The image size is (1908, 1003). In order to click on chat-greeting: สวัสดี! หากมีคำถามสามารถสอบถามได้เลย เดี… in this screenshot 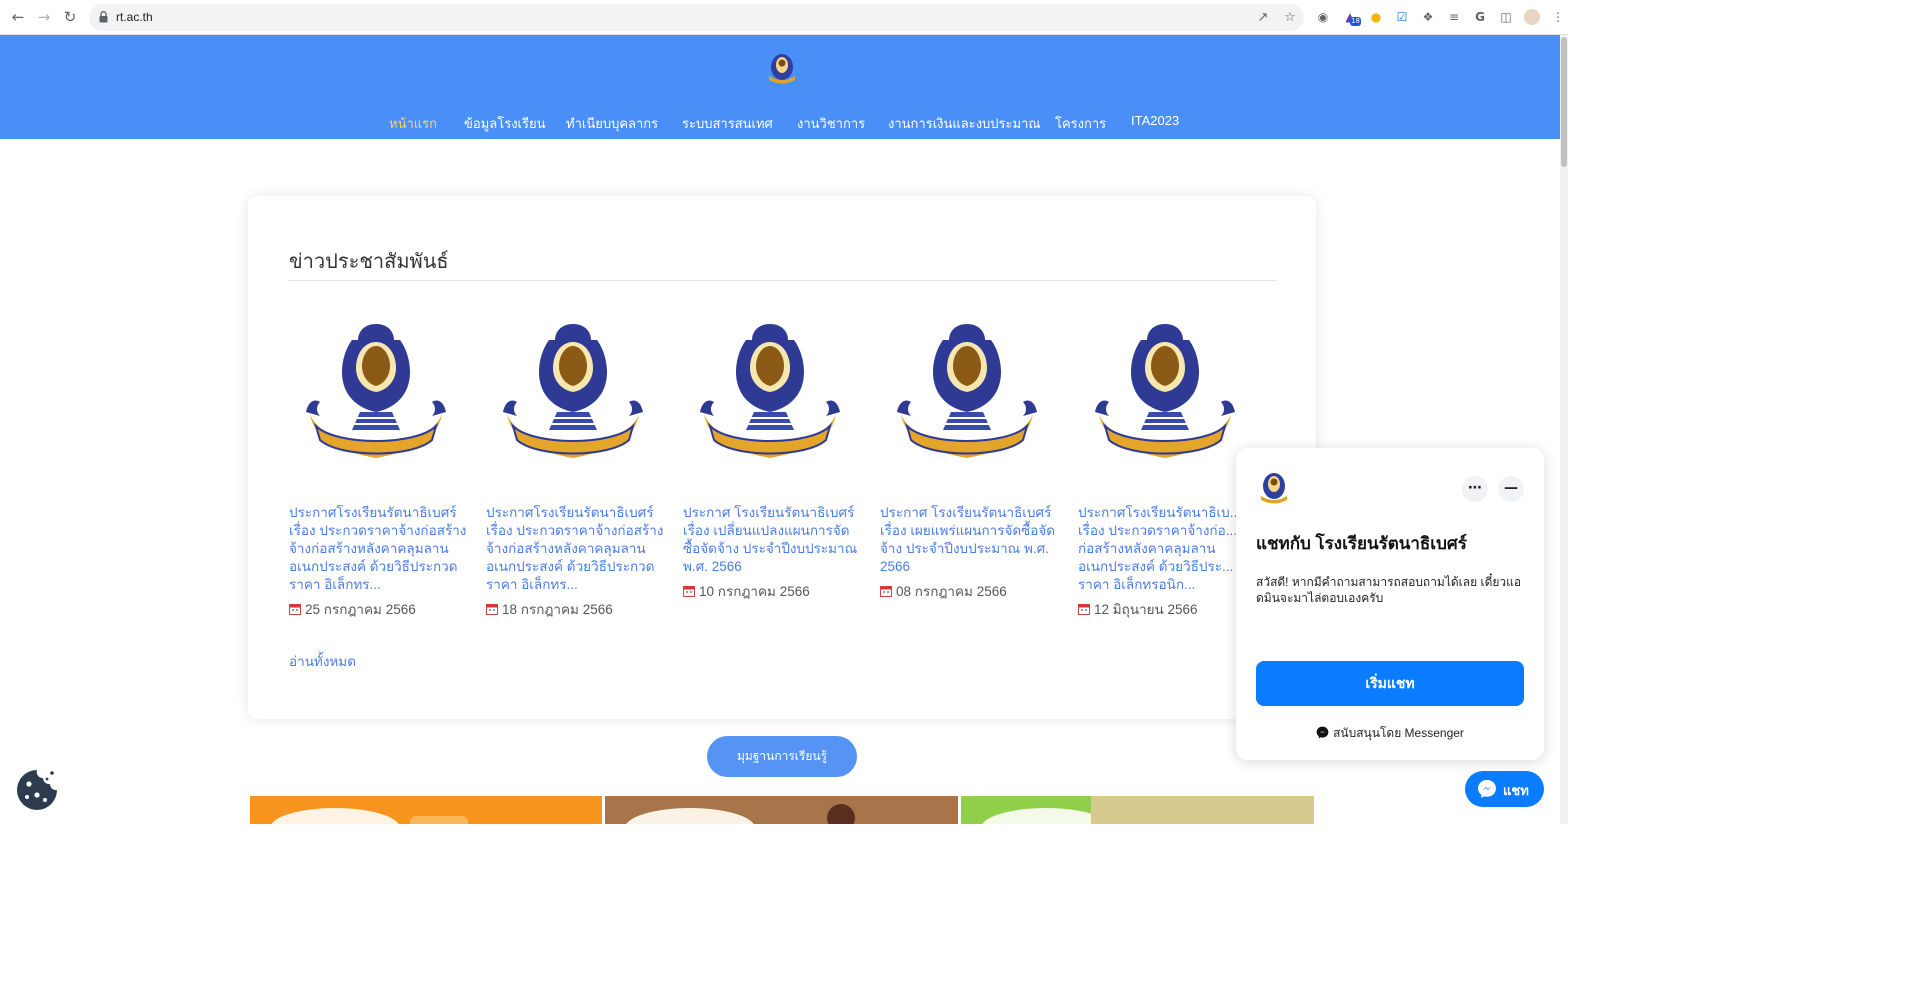, I will do `click(1389, 590)`.